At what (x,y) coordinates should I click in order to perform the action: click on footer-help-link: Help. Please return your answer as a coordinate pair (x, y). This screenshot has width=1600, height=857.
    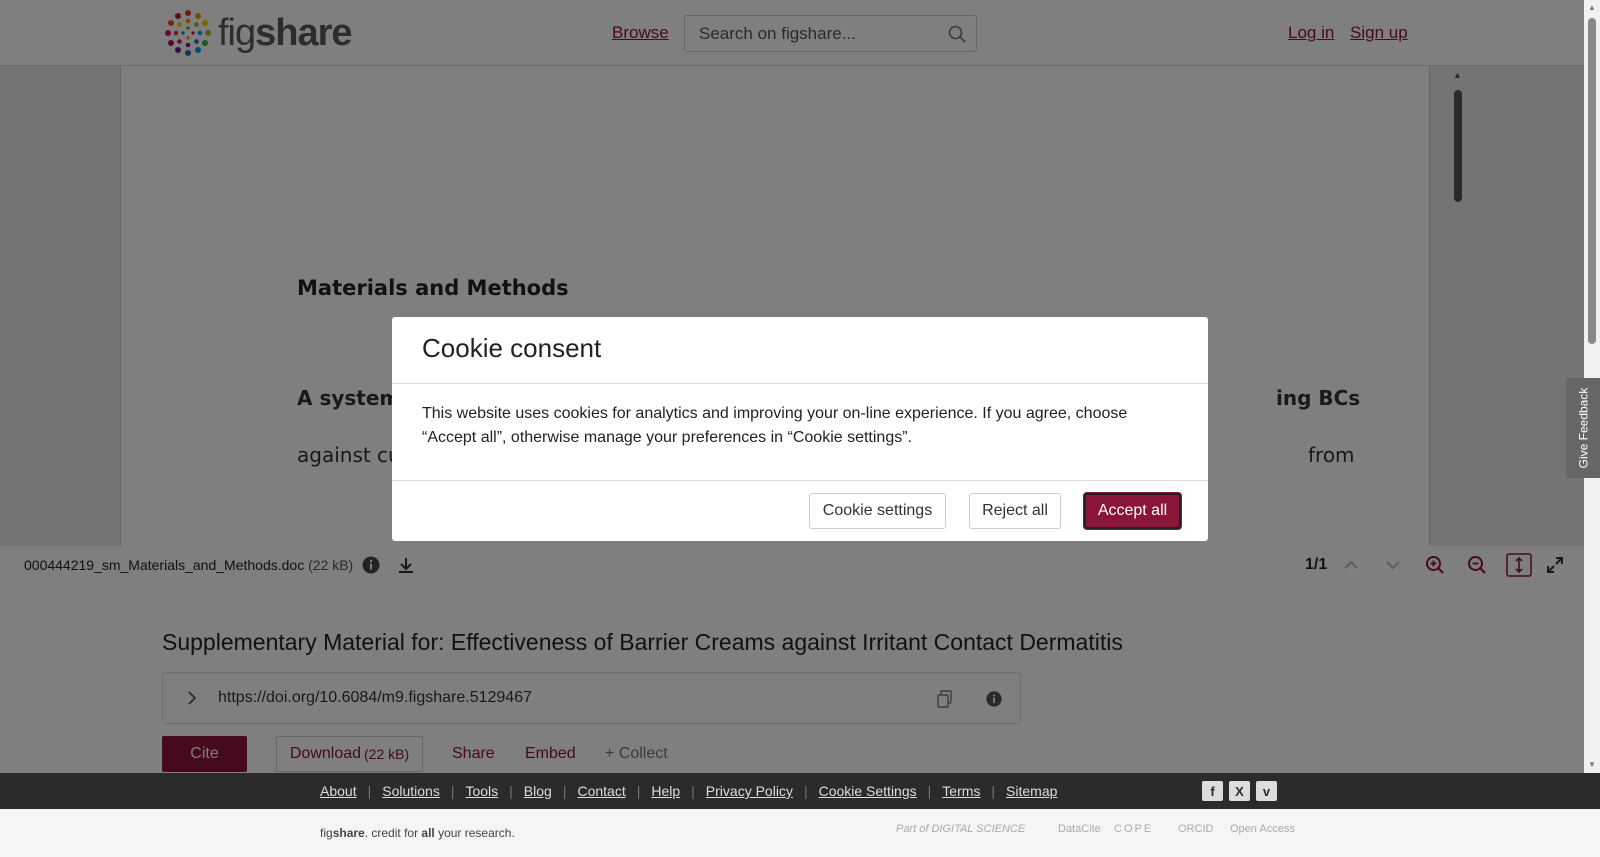
    Looking at the image, I should click on (665, 791).